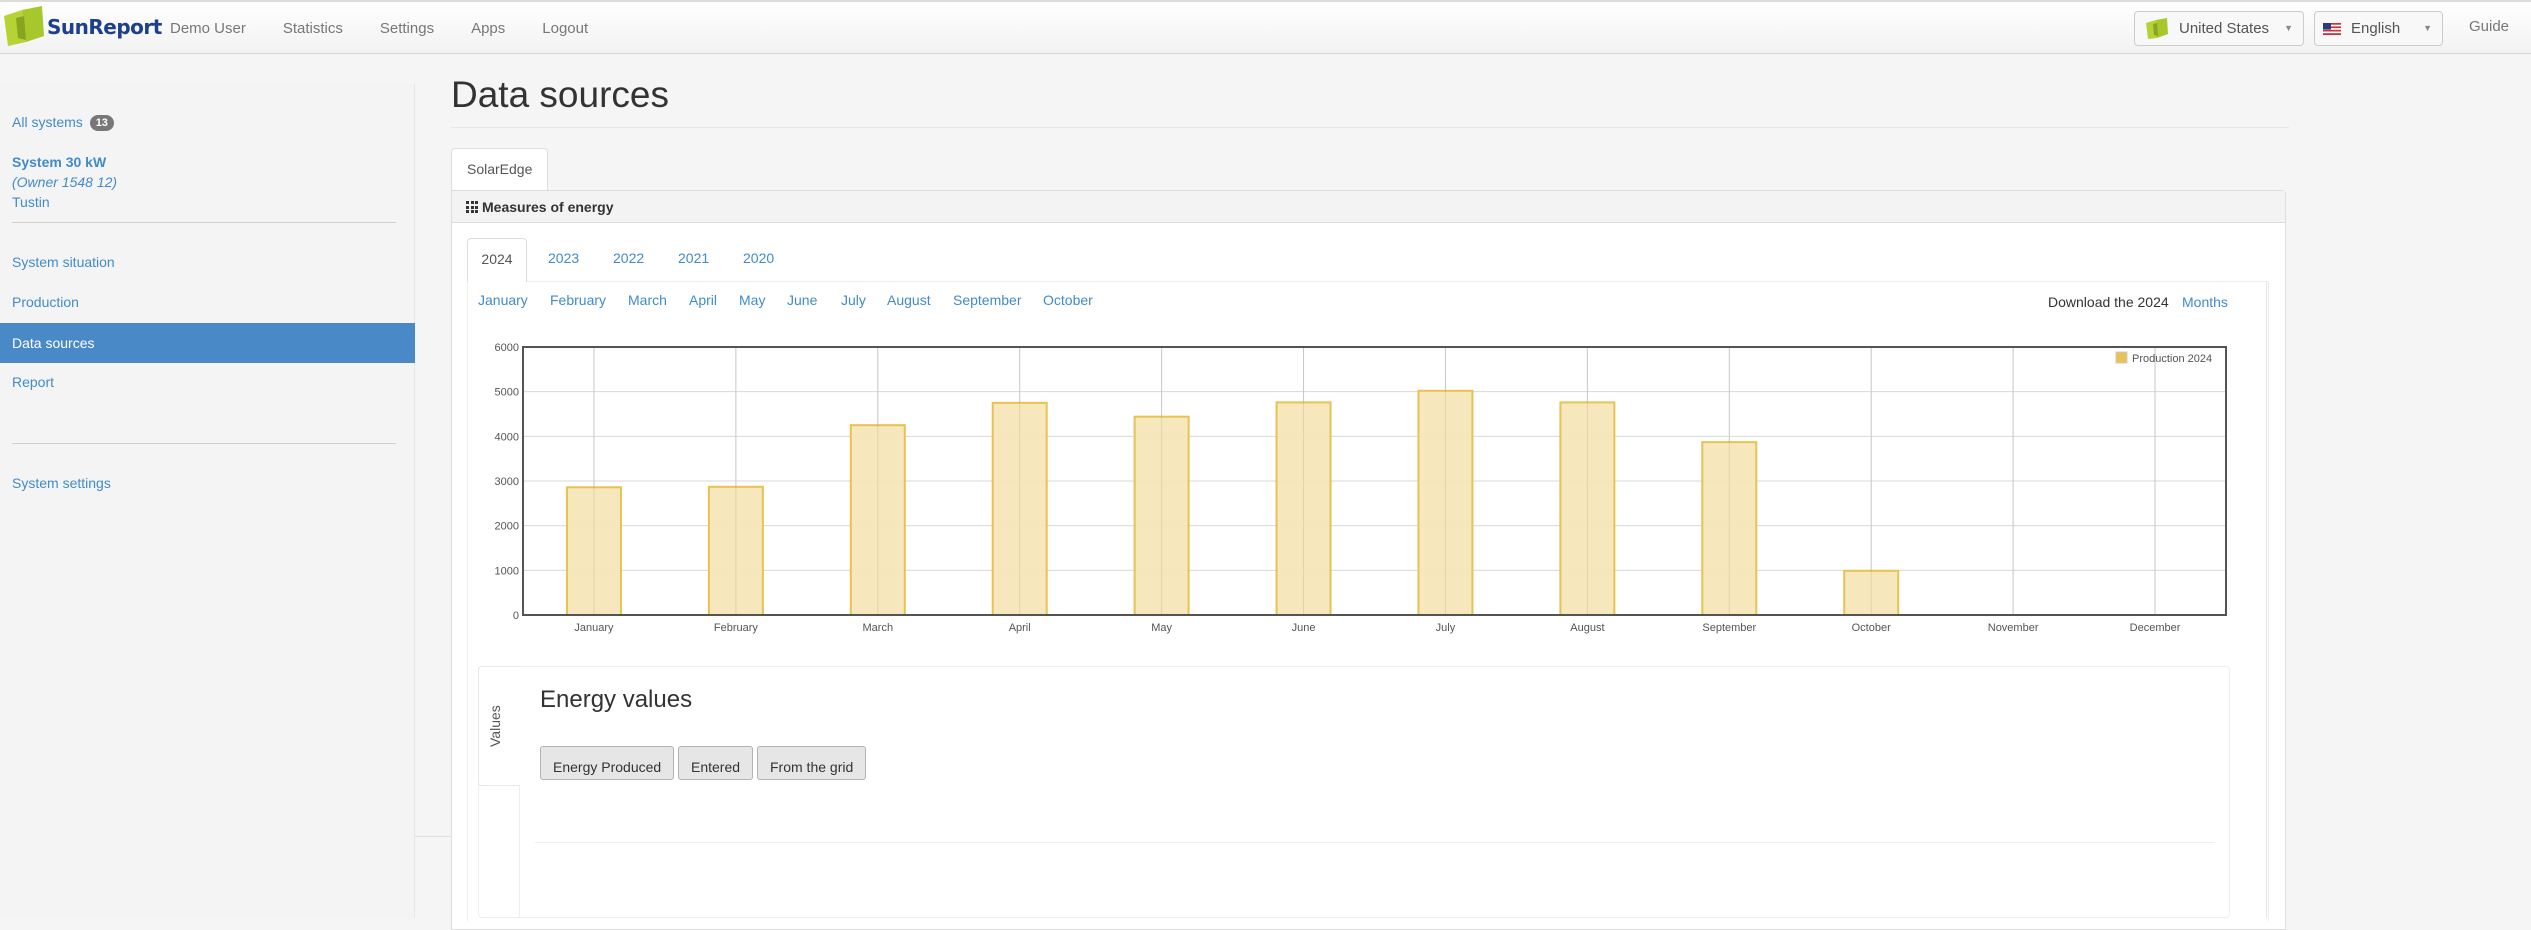 This screenshot has height=930, width=2531. I want to click on nav-demo-user: Demo User, so click(208, 28).